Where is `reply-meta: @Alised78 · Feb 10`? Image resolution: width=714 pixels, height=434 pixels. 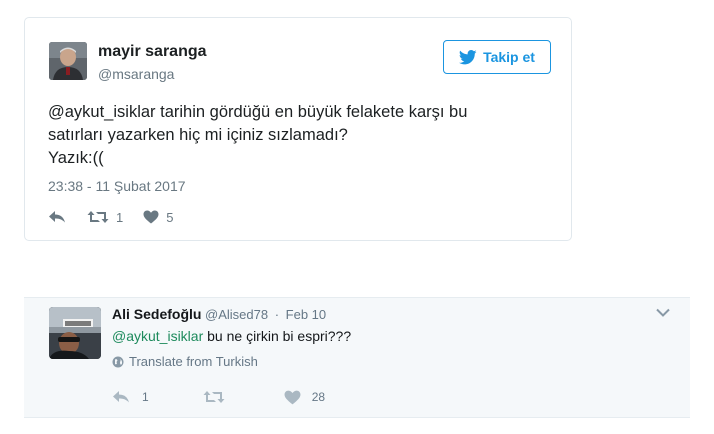
reply-meta: @Alised78 · Feb 10 is located at coordinates (265, 314).